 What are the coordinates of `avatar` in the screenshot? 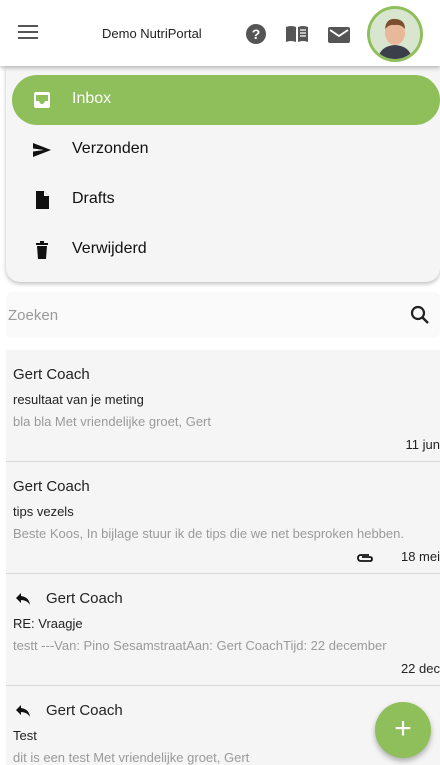 It's located at (395, 34).